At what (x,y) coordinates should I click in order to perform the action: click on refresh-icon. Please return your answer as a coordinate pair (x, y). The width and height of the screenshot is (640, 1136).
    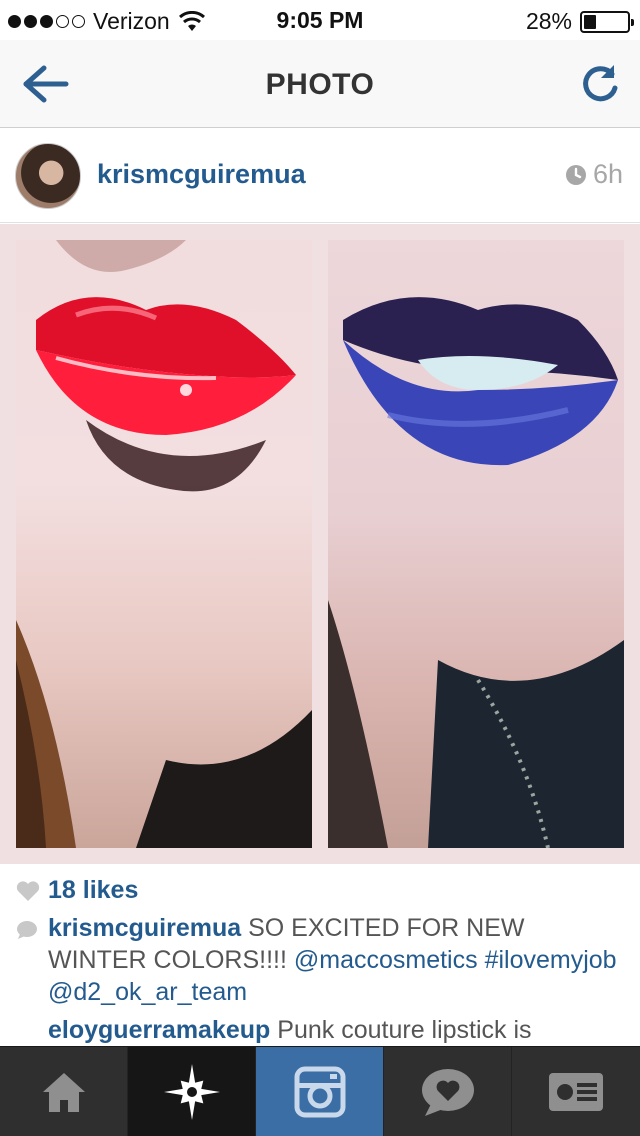
    Looking at the image, I should click on (600, 83).